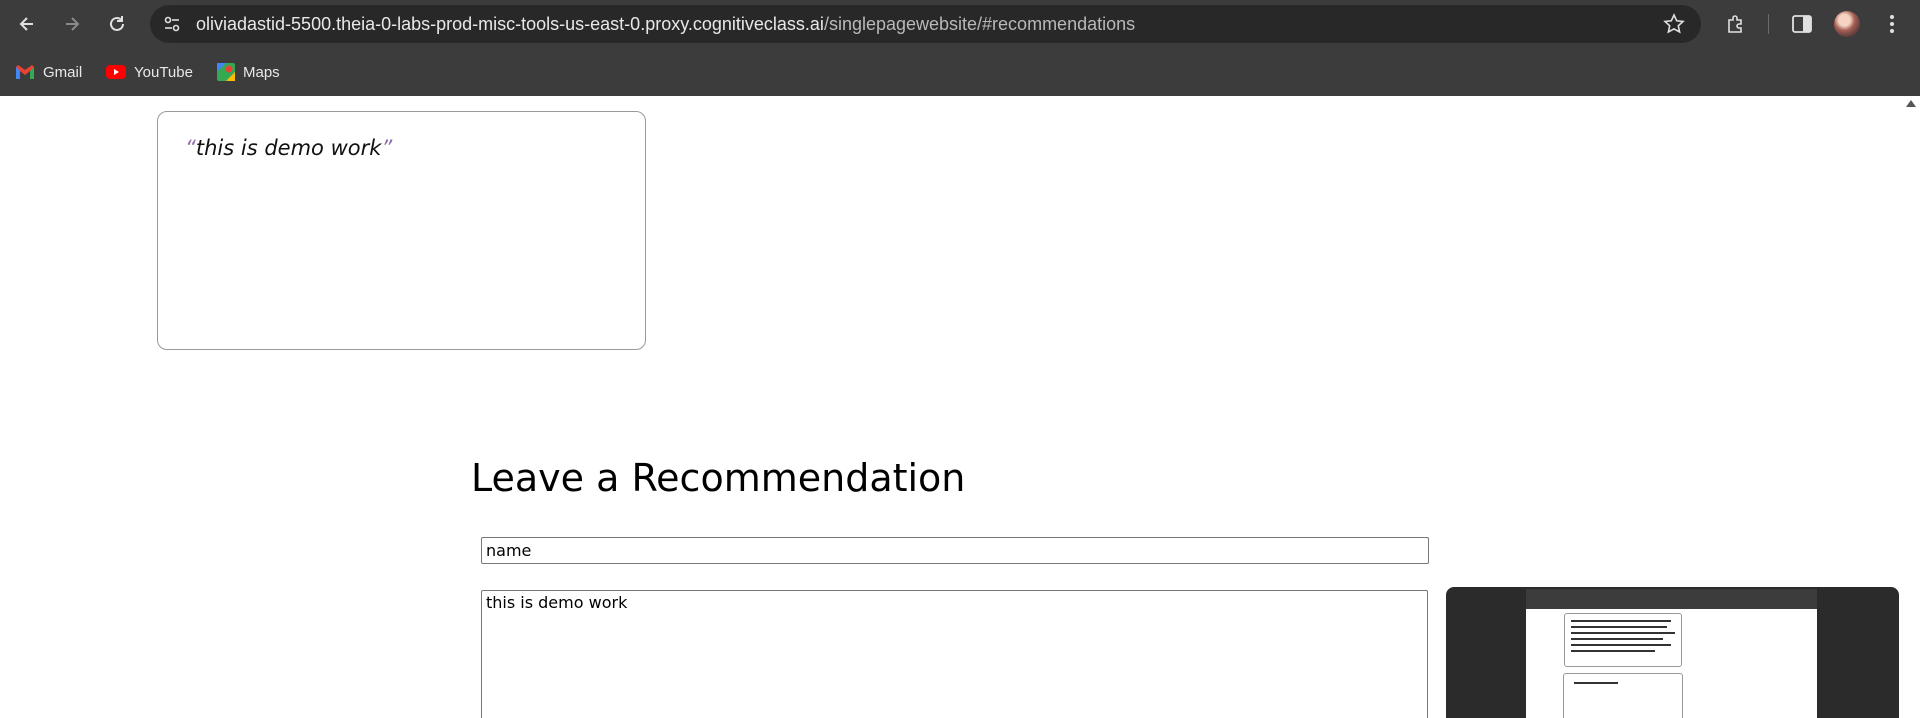 The width and height of the screenshot is (1920, 718). Describe the element at coordinates (163, 72) in the screenshot. I see `bookmark-label: YouTube` at that location.